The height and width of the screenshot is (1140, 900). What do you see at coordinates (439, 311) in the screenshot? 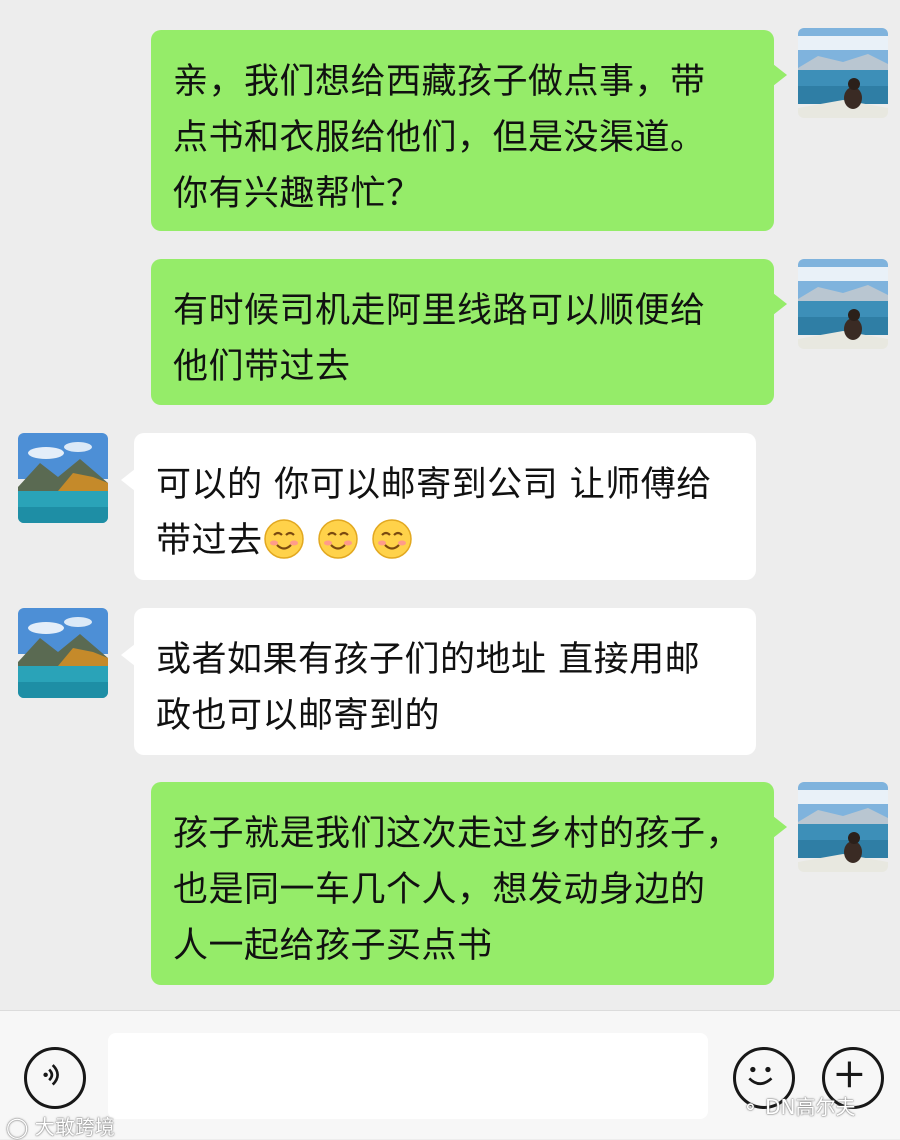
I see `message-line: 有时候司机走阿里线路可以顺便给` at bounding box center [439, 311].